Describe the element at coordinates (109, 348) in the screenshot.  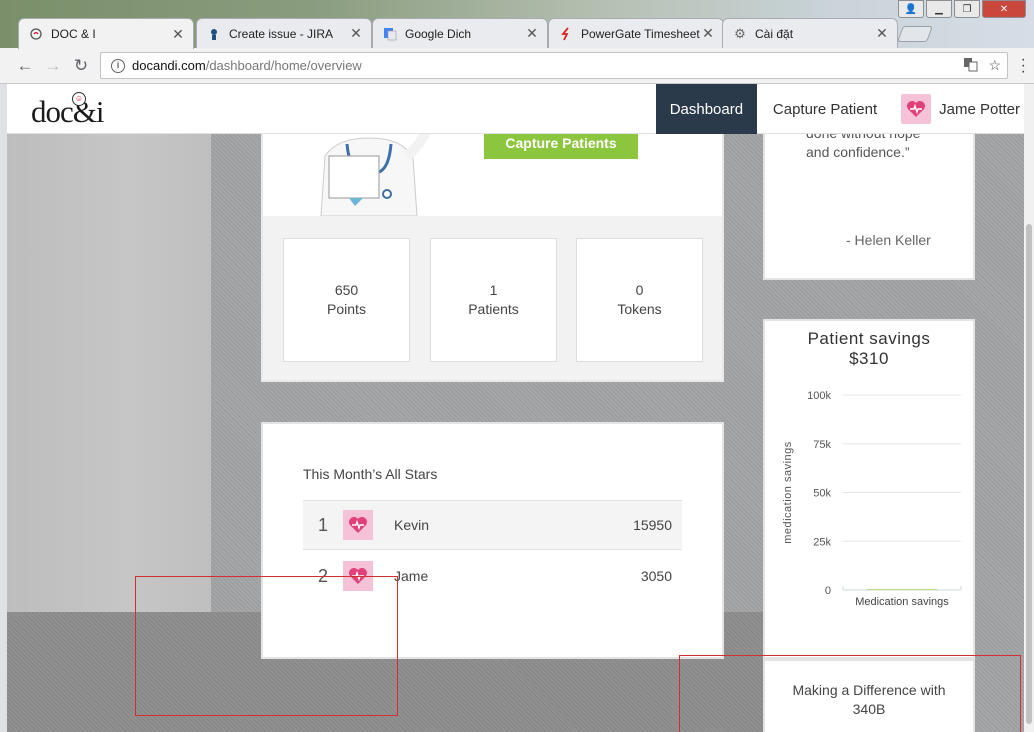
I see `left-sidebar-panel` at that location.